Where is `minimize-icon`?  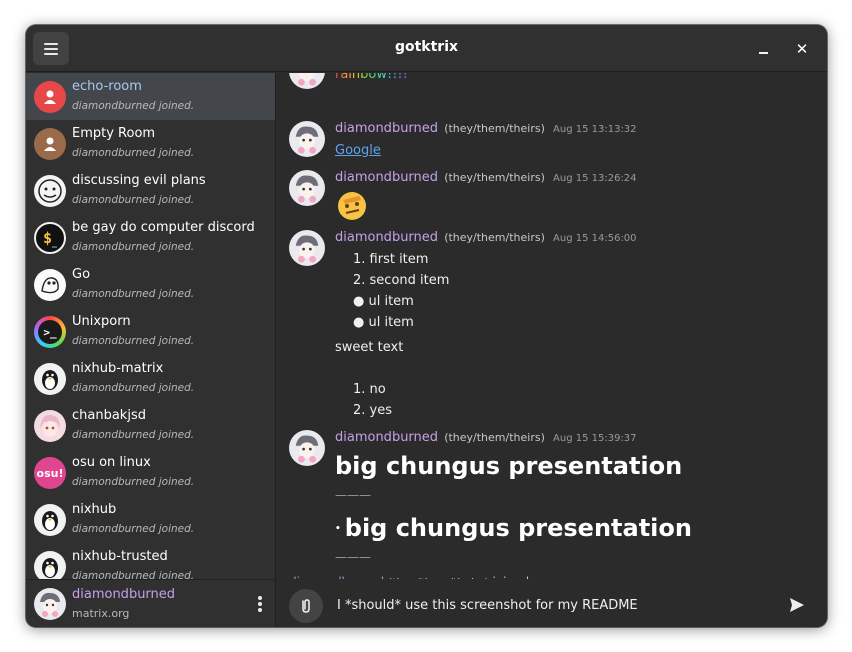
minimize-icon is located at coordinates (763, 53).